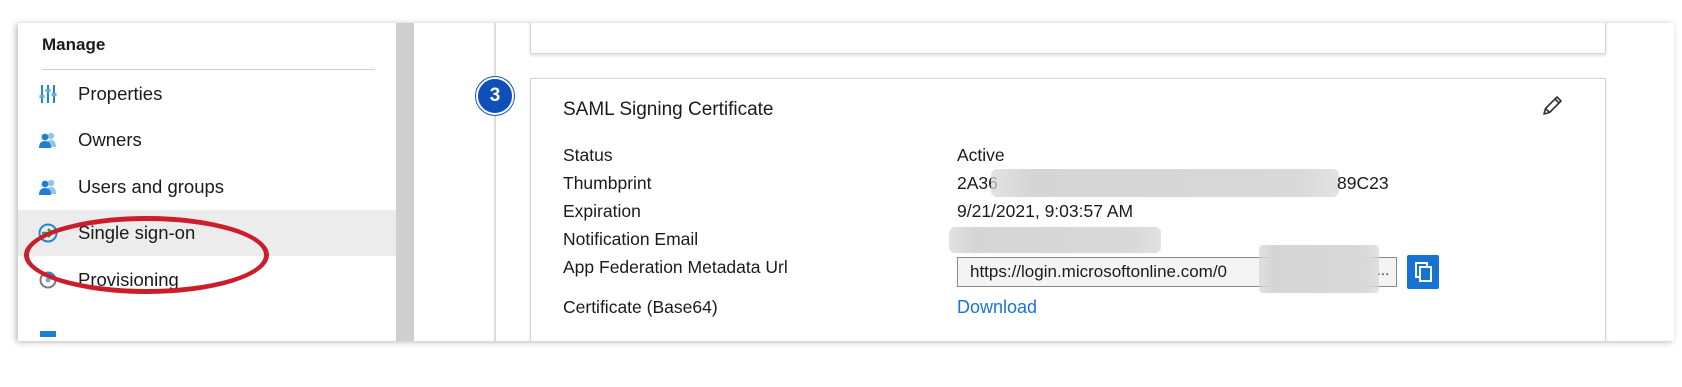 This screenshot has width=1682, height=387. I want to click on redacted-thumbprint, so click(1165, 183).